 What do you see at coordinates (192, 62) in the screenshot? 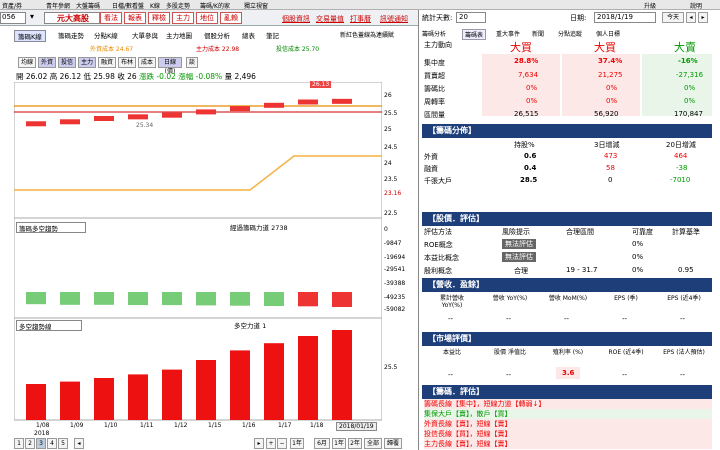
I see `btn-talk: 談` at bounding box center [192, 62].